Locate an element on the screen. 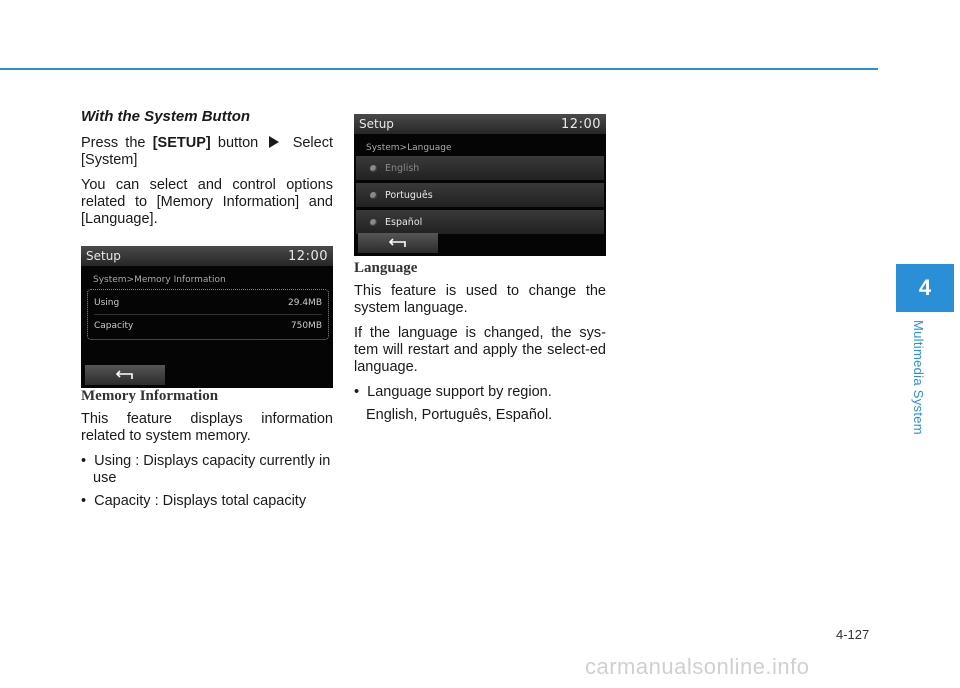 This screenshot has height=688, width=960. language-option-espanol: Español is located at coordinates (480, 222).